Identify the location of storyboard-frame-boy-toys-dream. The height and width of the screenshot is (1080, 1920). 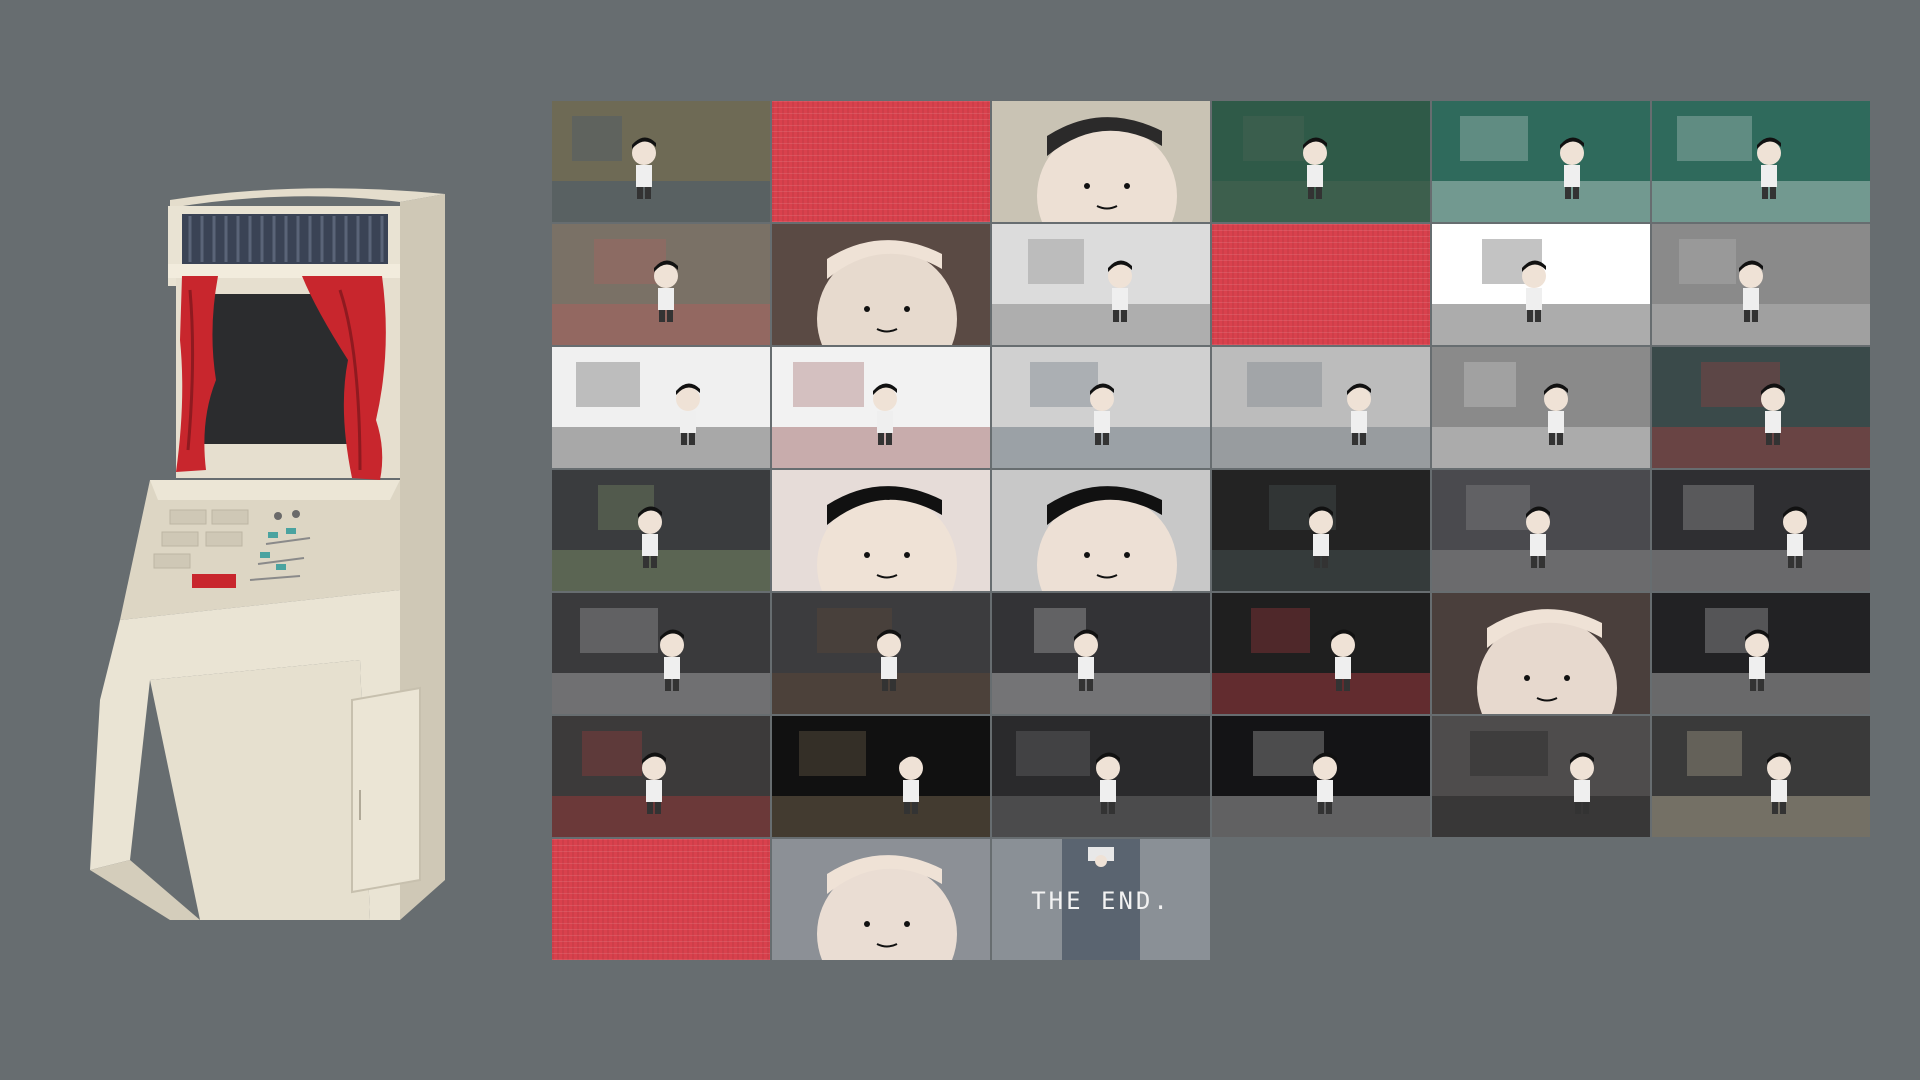
(1761, 407).